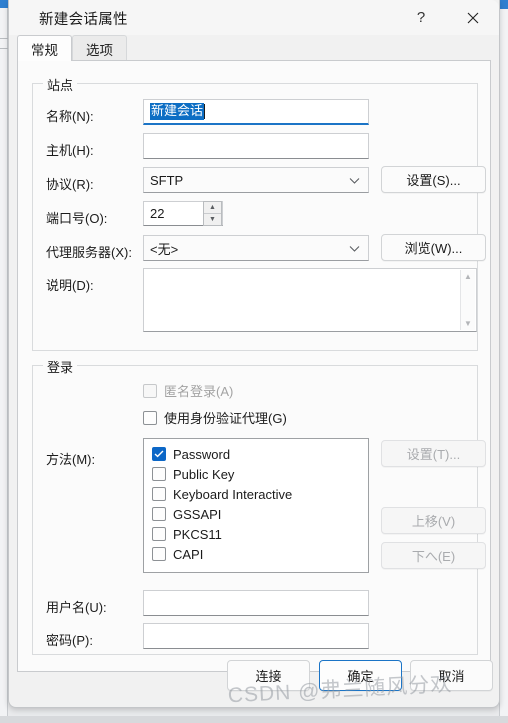  I want to click on list-item: Keyboard Interactive, so click(256, 494).